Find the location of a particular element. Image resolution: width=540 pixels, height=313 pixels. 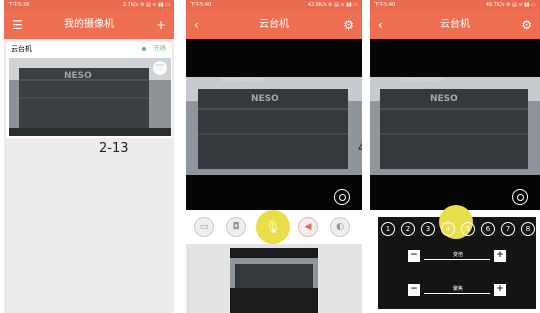

camera-thumbnail-image: NESO is located at coordinates (90, 97).